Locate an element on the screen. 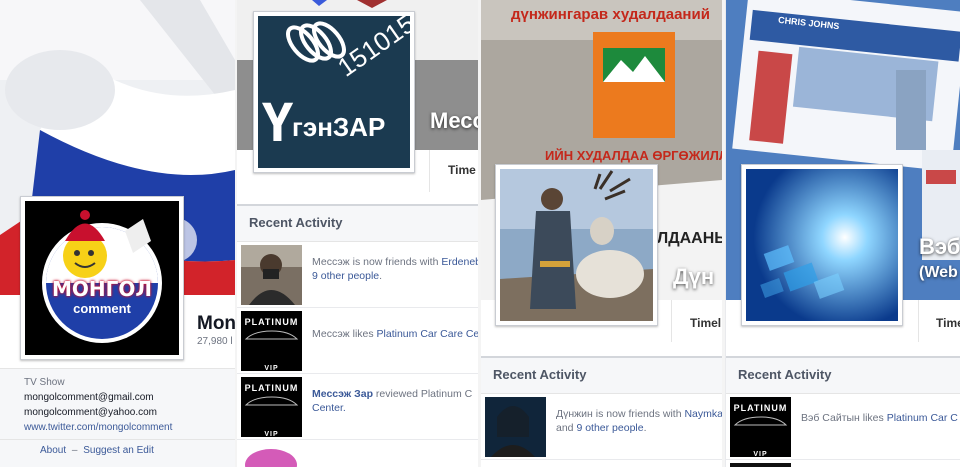  logo-word-comment: comment is located at coordinates (102, 308).